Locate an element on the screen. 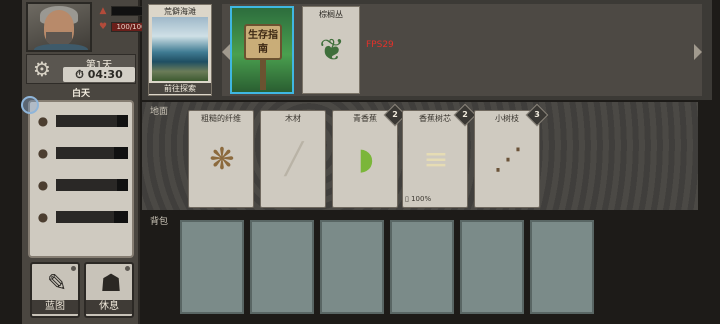 This screenshot has width=720, height=324. palm-bush-card: 棕榈丛 ❦ is located at coordinates (331, 50).